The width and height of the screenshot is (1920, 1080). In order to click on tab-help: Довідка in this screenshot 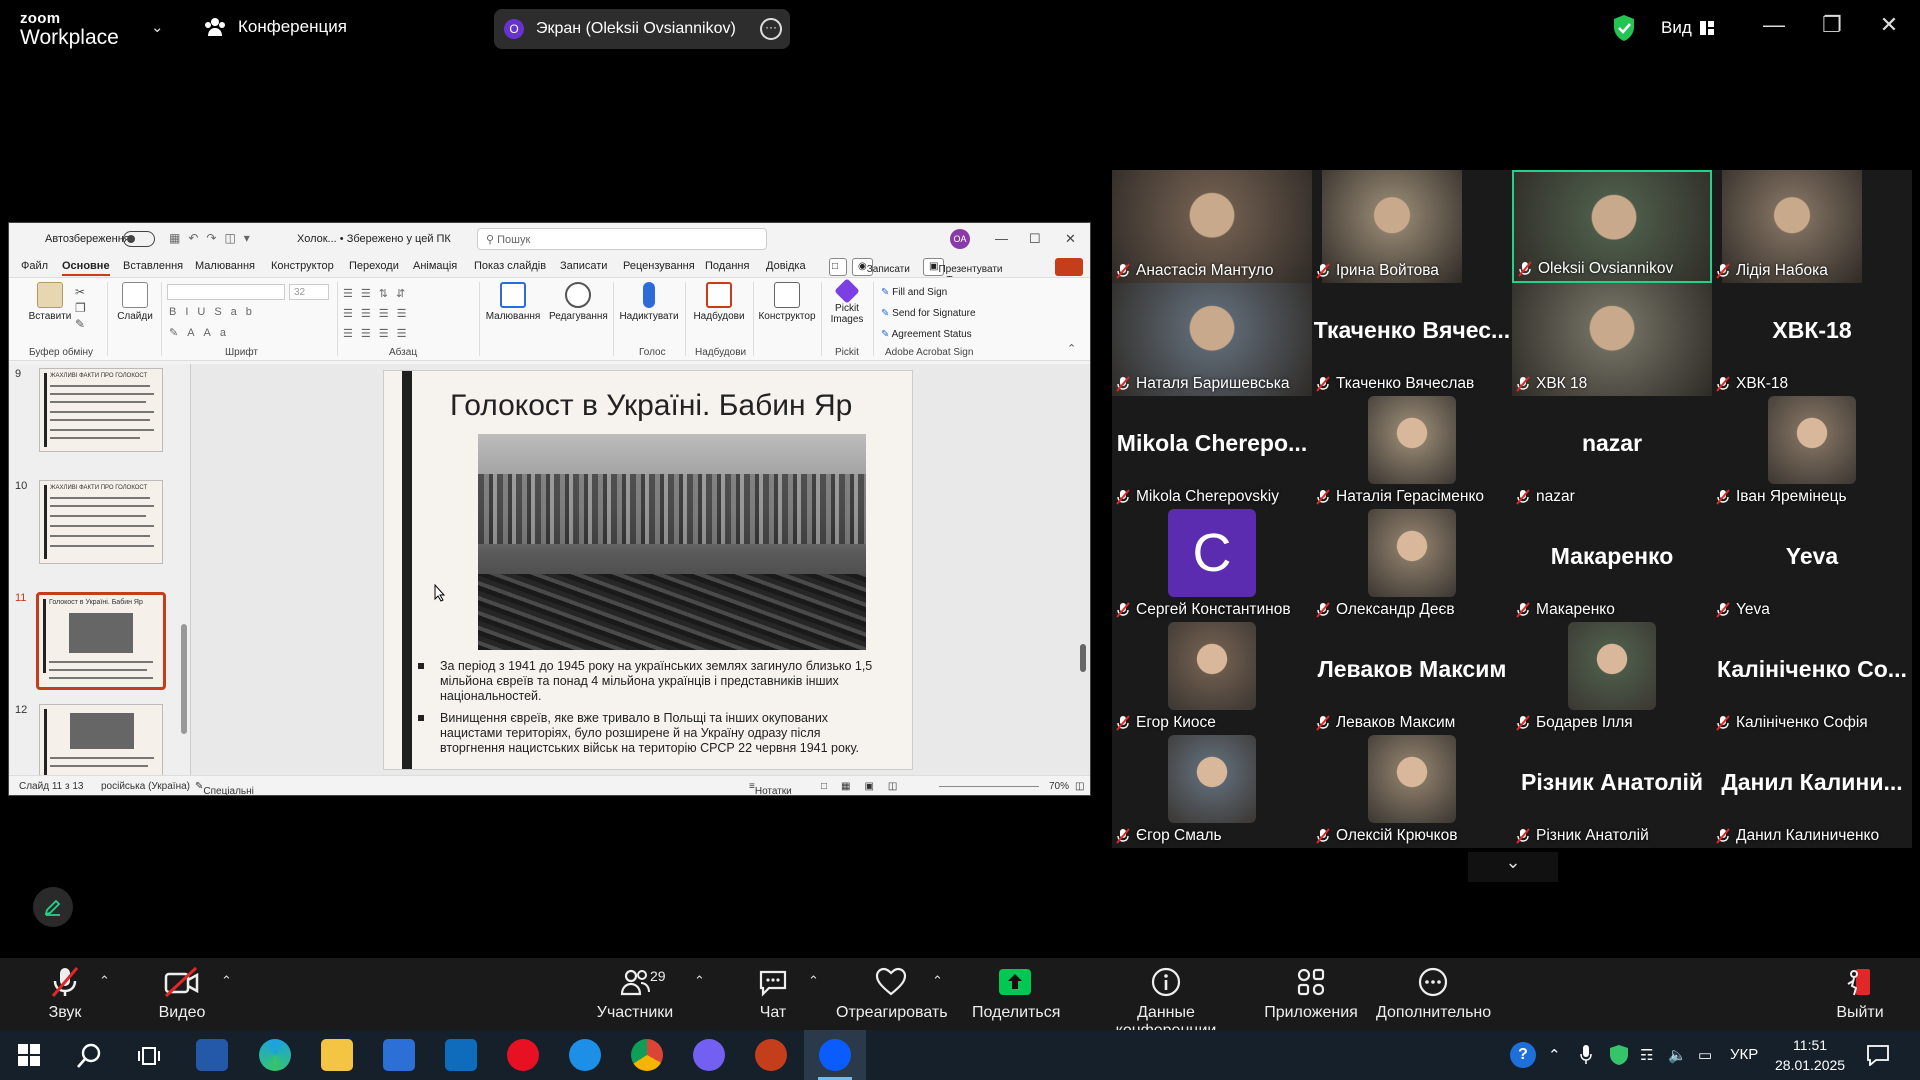, I will do `click(786, 266)`.